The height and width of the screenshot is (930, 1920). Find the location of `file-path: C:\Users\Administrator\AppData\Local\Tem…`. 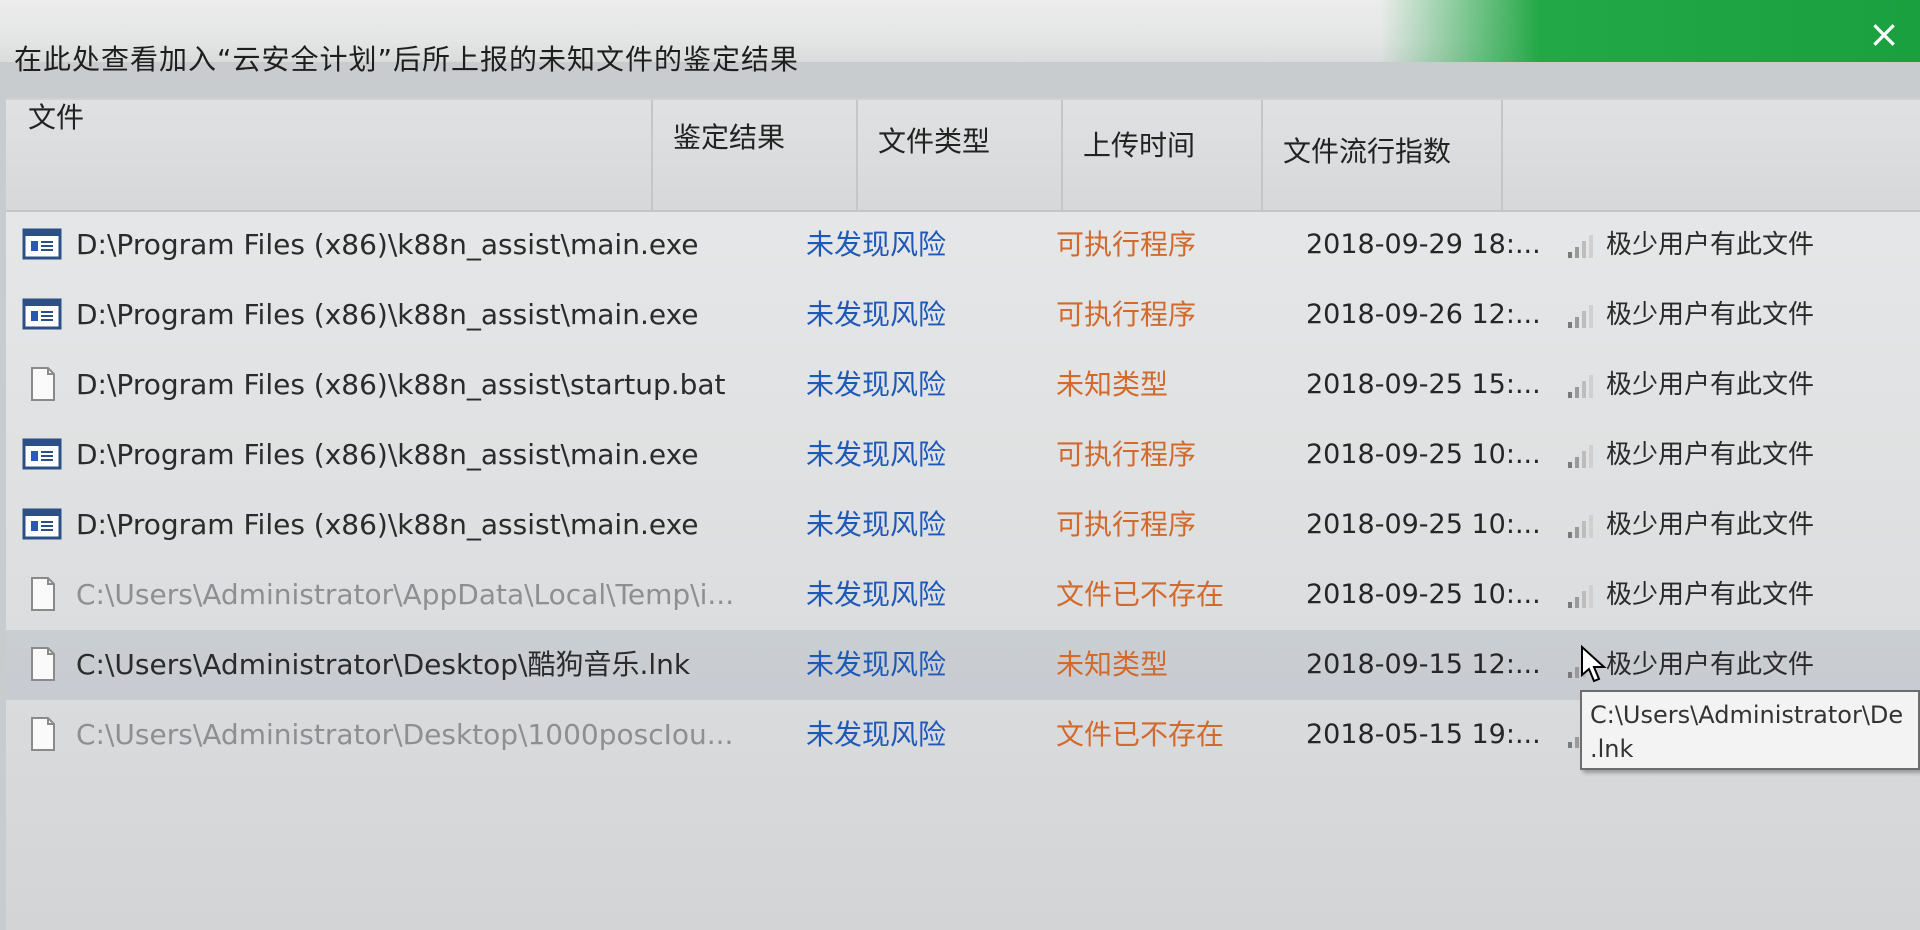

file-path: C:\Users\Administrator\AppData\Local\Tem… is located at coordinates (405, 594).